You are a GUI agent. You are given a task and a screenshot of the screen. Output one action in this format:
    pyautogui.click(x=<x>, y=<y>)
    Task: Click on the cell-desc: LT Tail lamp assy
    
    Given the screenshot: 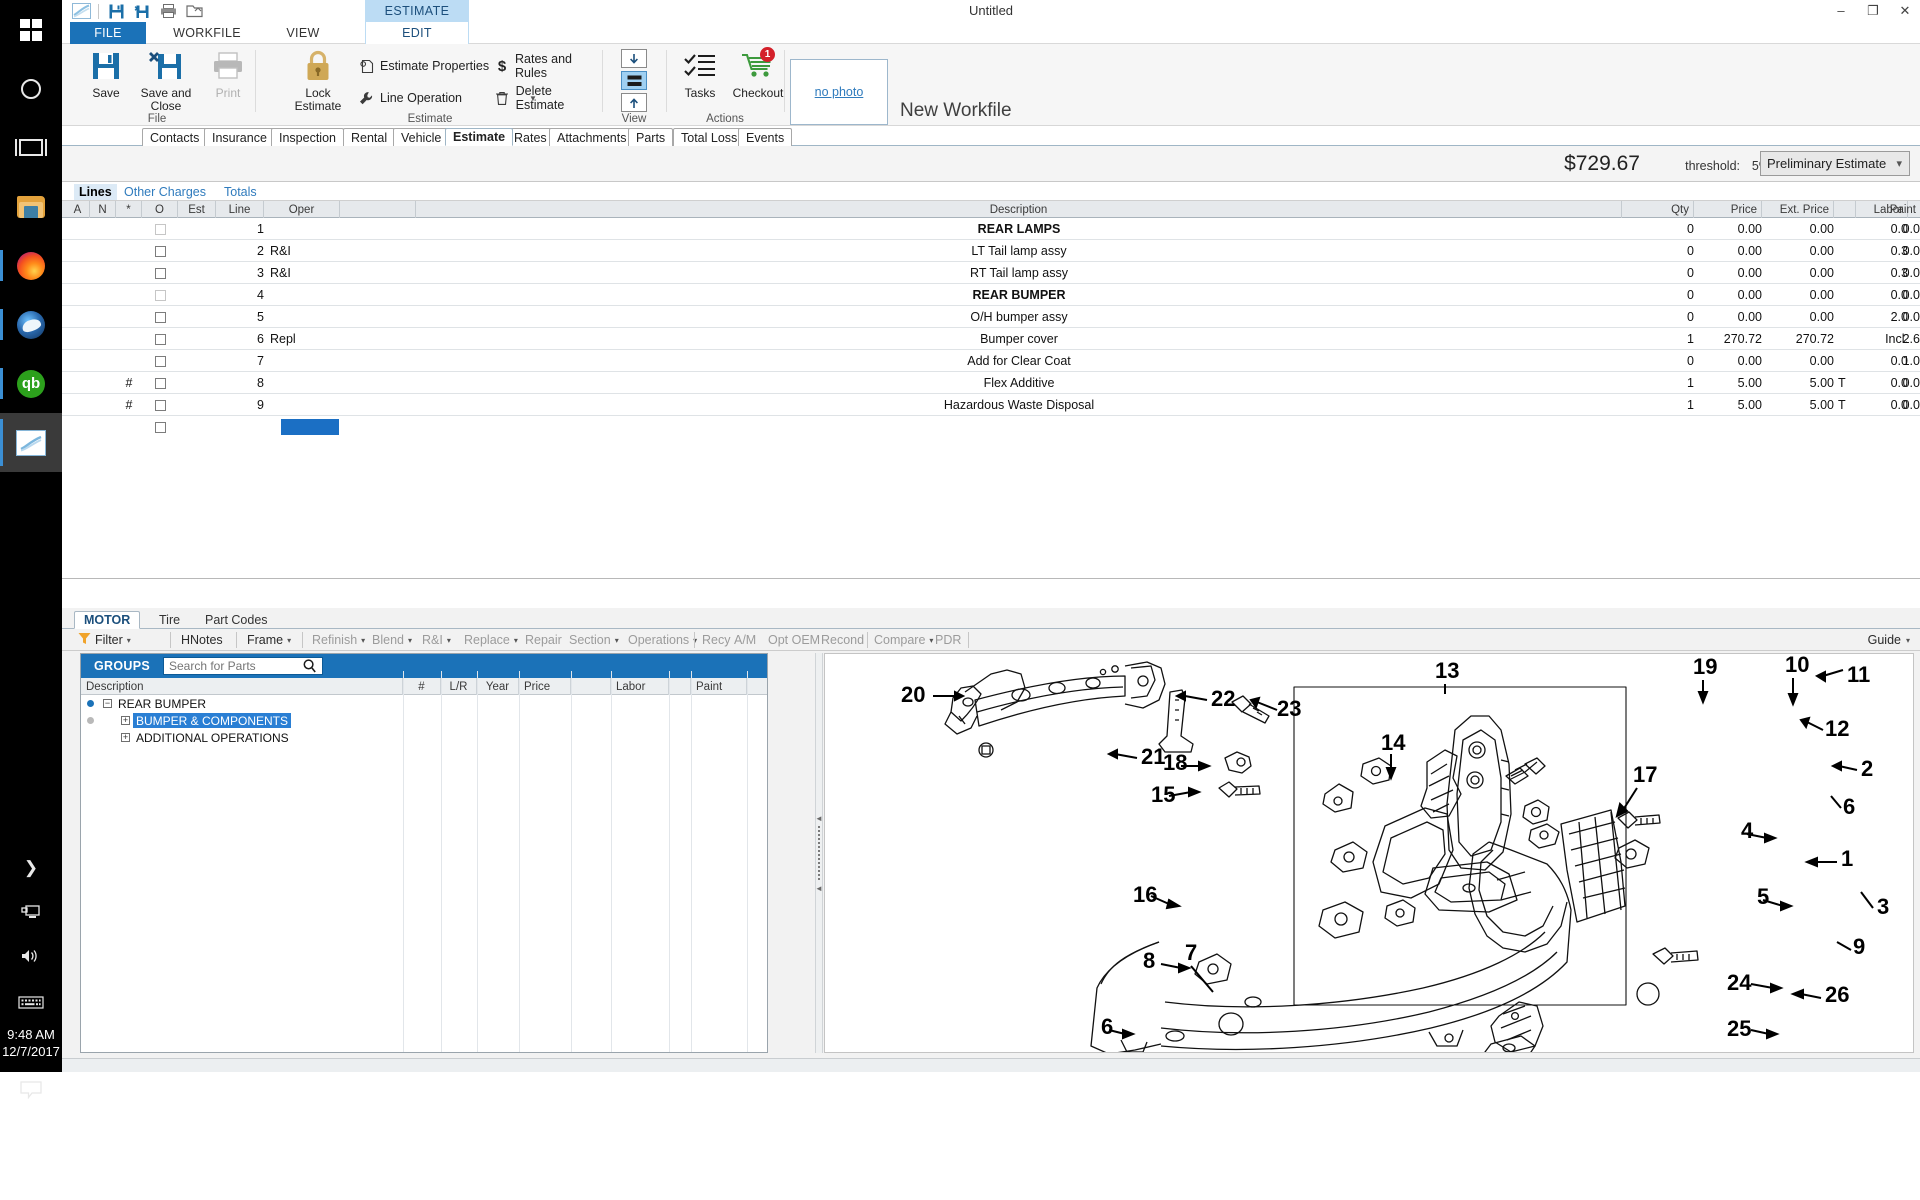 What is the action you would take?
    pyautogui.click(x=1019, y=251)
    